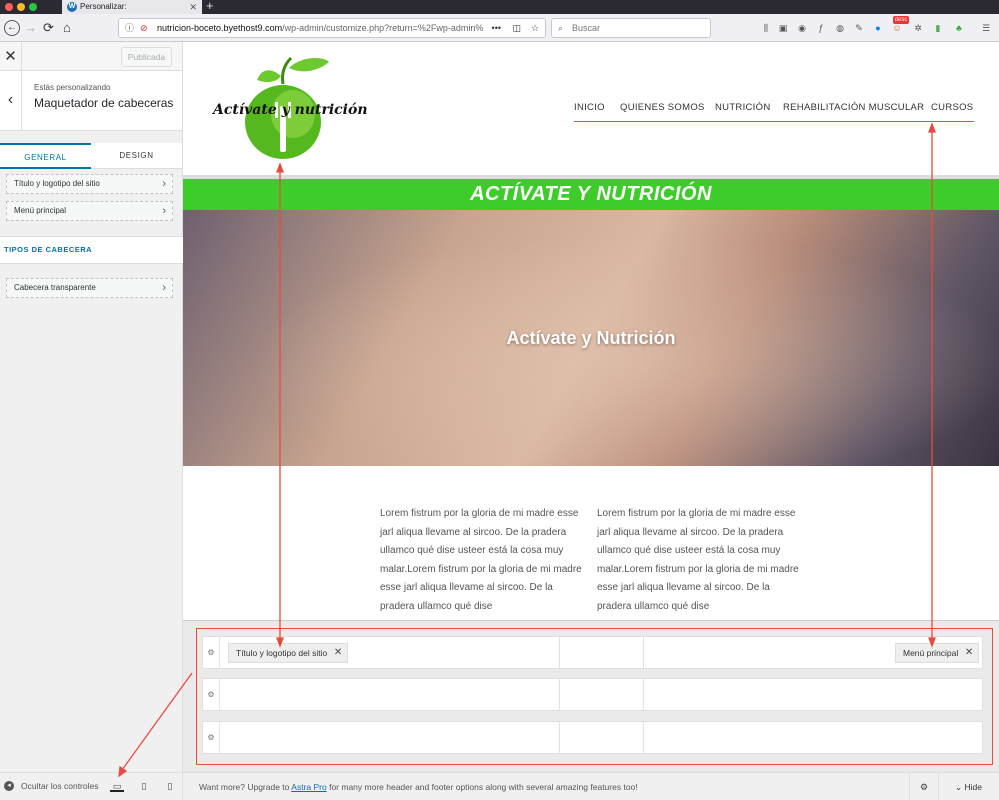  Describe the element at coordinates (840, 28) in the screenshot. I see `extension-gauge-icon: ◍` at that location.